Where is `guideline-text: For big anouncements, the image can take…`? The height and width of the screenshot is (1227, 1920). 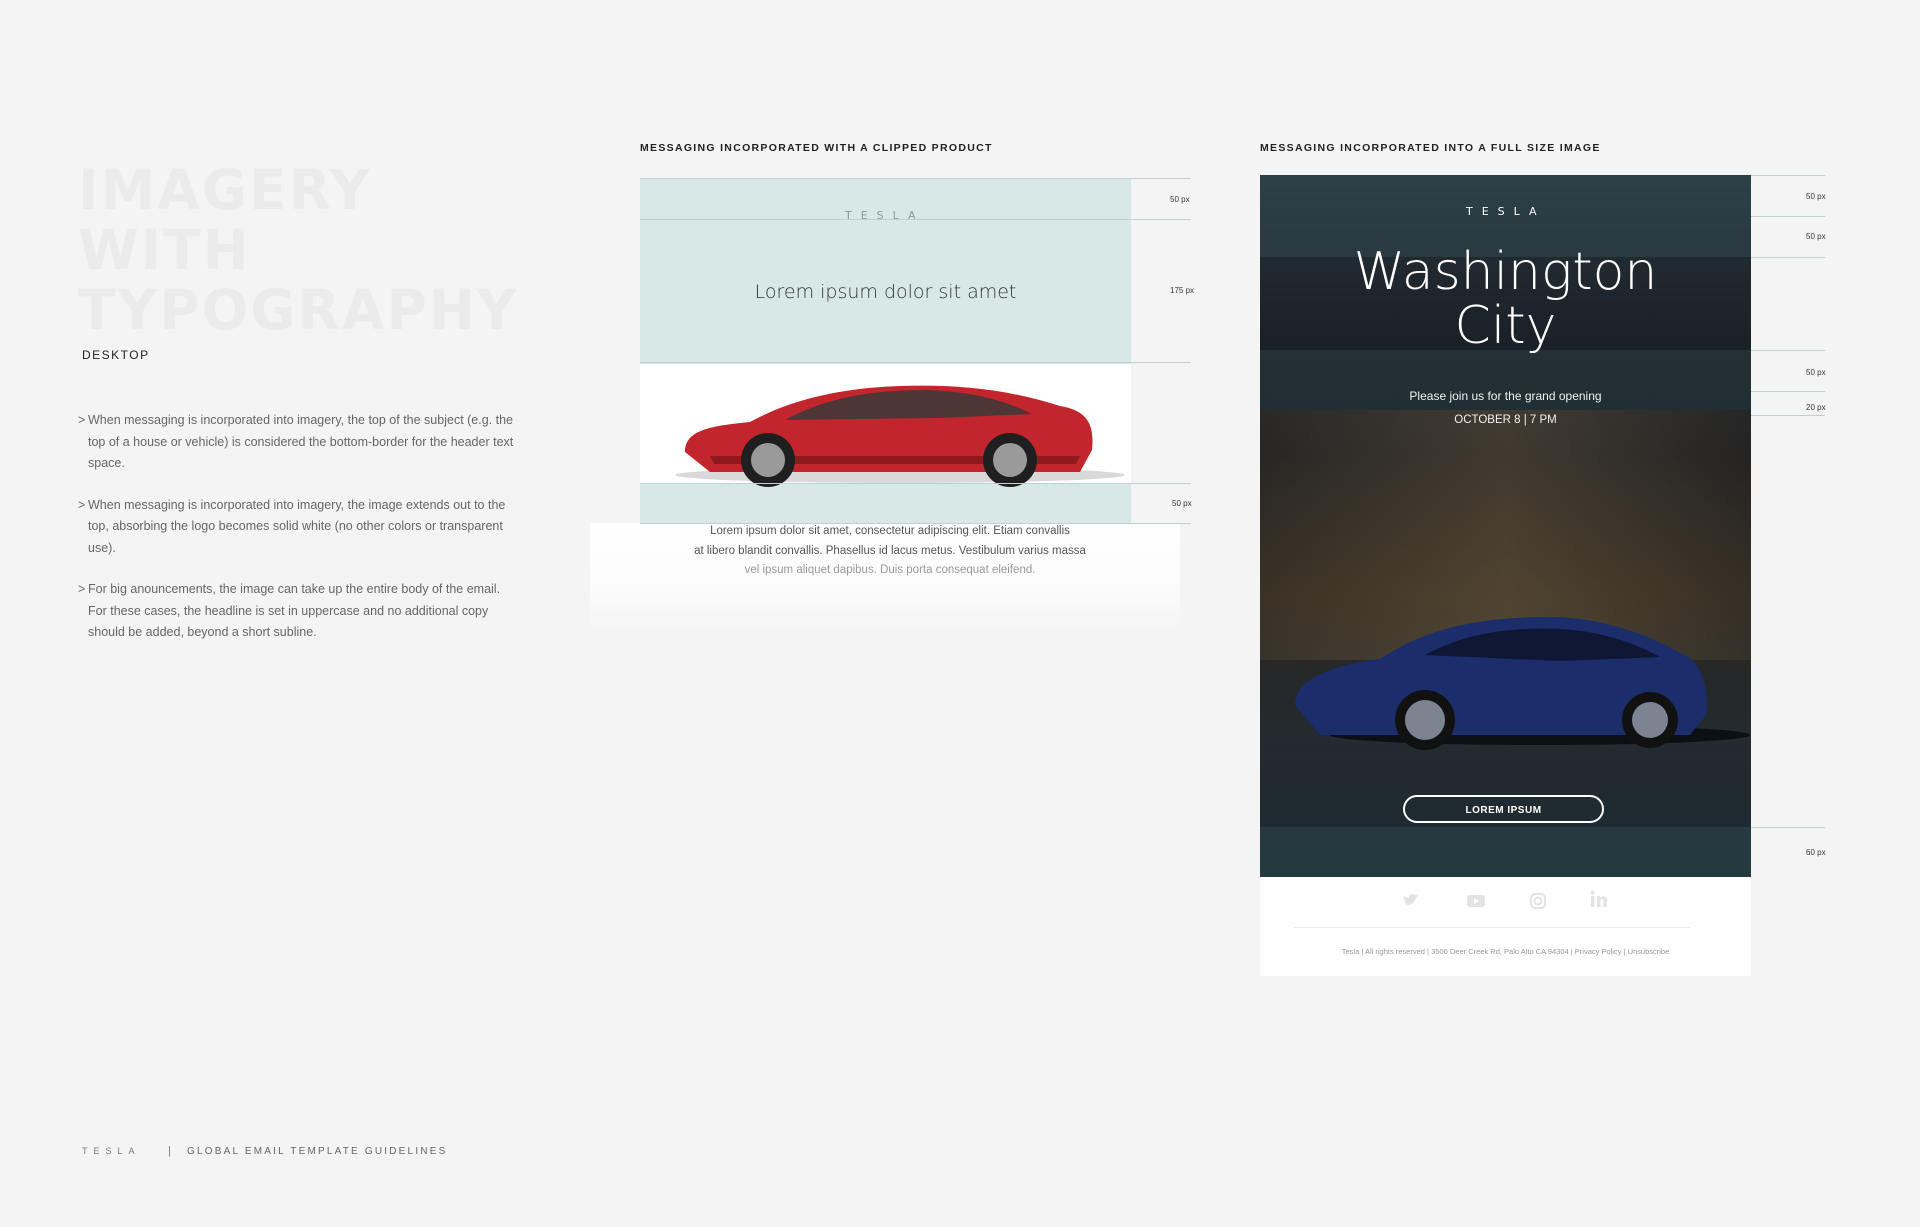
guideline-text: For big anouncements, the image can take… is located at coordinates (294, 610).